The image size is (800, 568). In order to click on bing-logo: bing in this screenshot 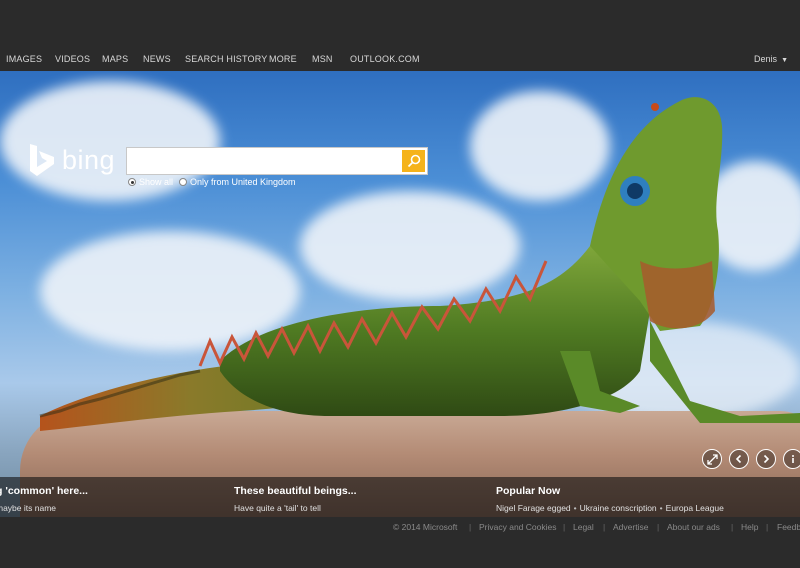, I will do `click(71, 160)`.